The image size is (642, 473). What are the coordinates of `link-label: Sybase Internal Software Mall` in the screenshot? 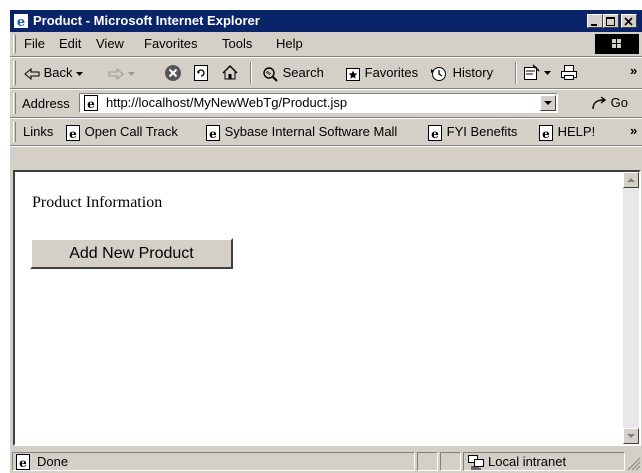 It's located at (311, 131).